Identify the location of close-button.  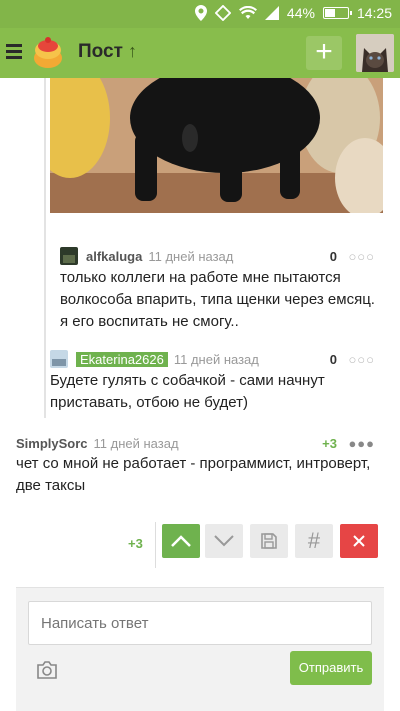
(359, 541).